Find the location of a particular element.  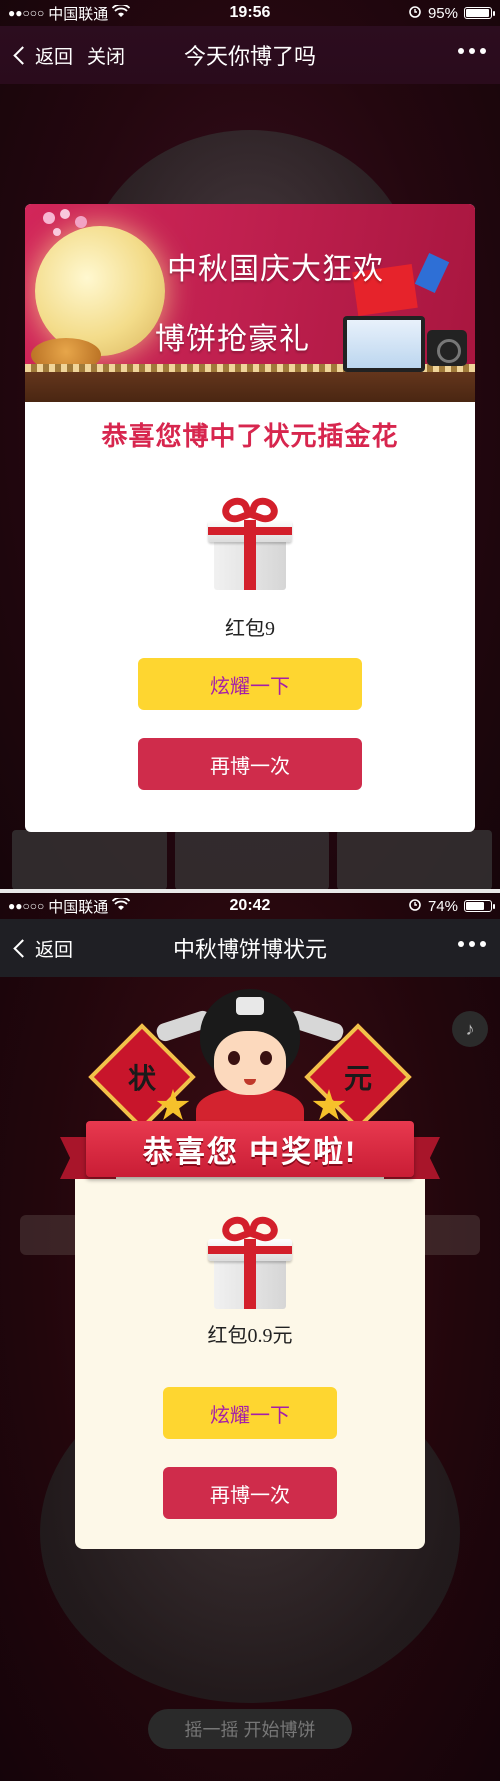

page-title: 今天你博了吗 is located at coordinates (249, 56).